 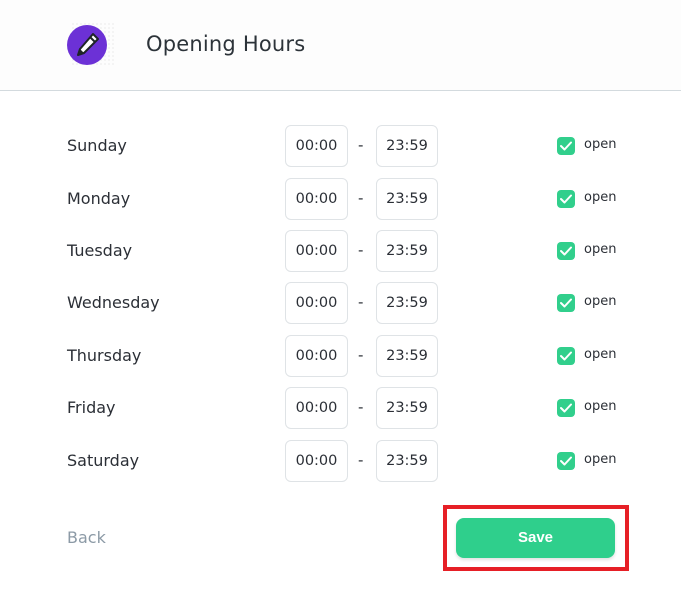 I want to click on day-label: Wednesday, so click(x=113, y=302).